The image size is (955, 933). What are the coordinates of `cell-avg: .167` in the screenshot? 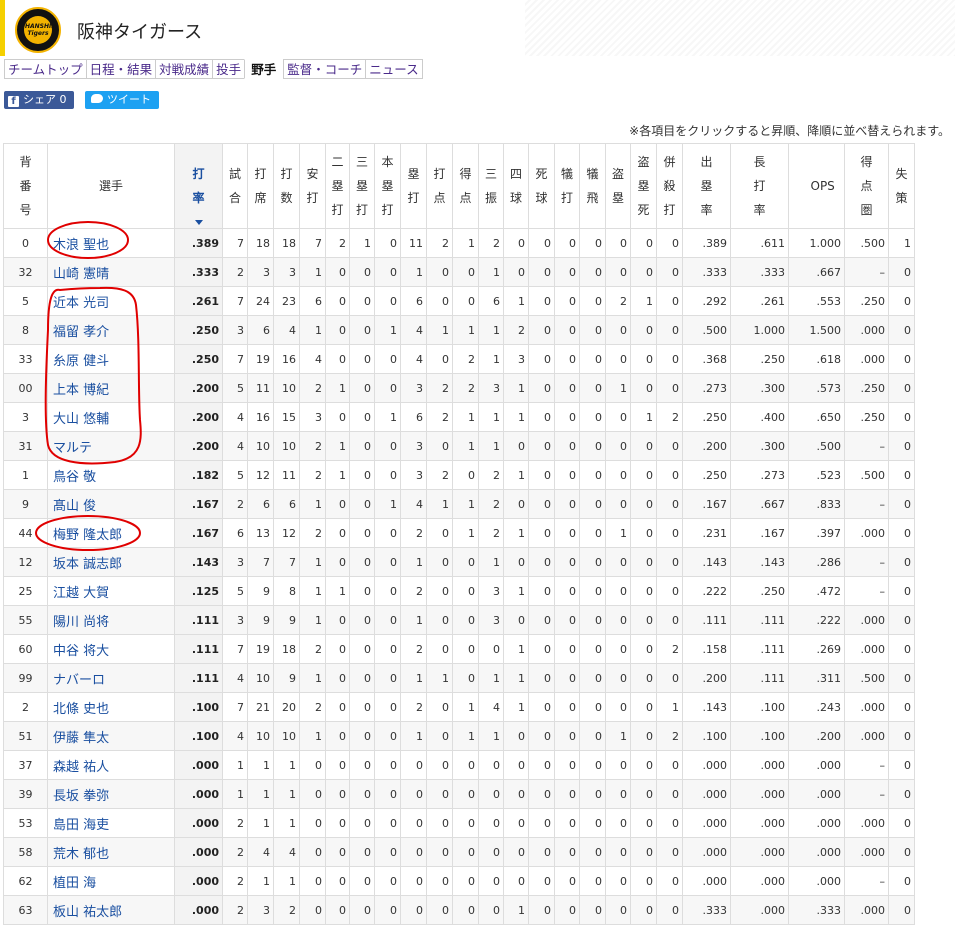 It's located at (198, 533).